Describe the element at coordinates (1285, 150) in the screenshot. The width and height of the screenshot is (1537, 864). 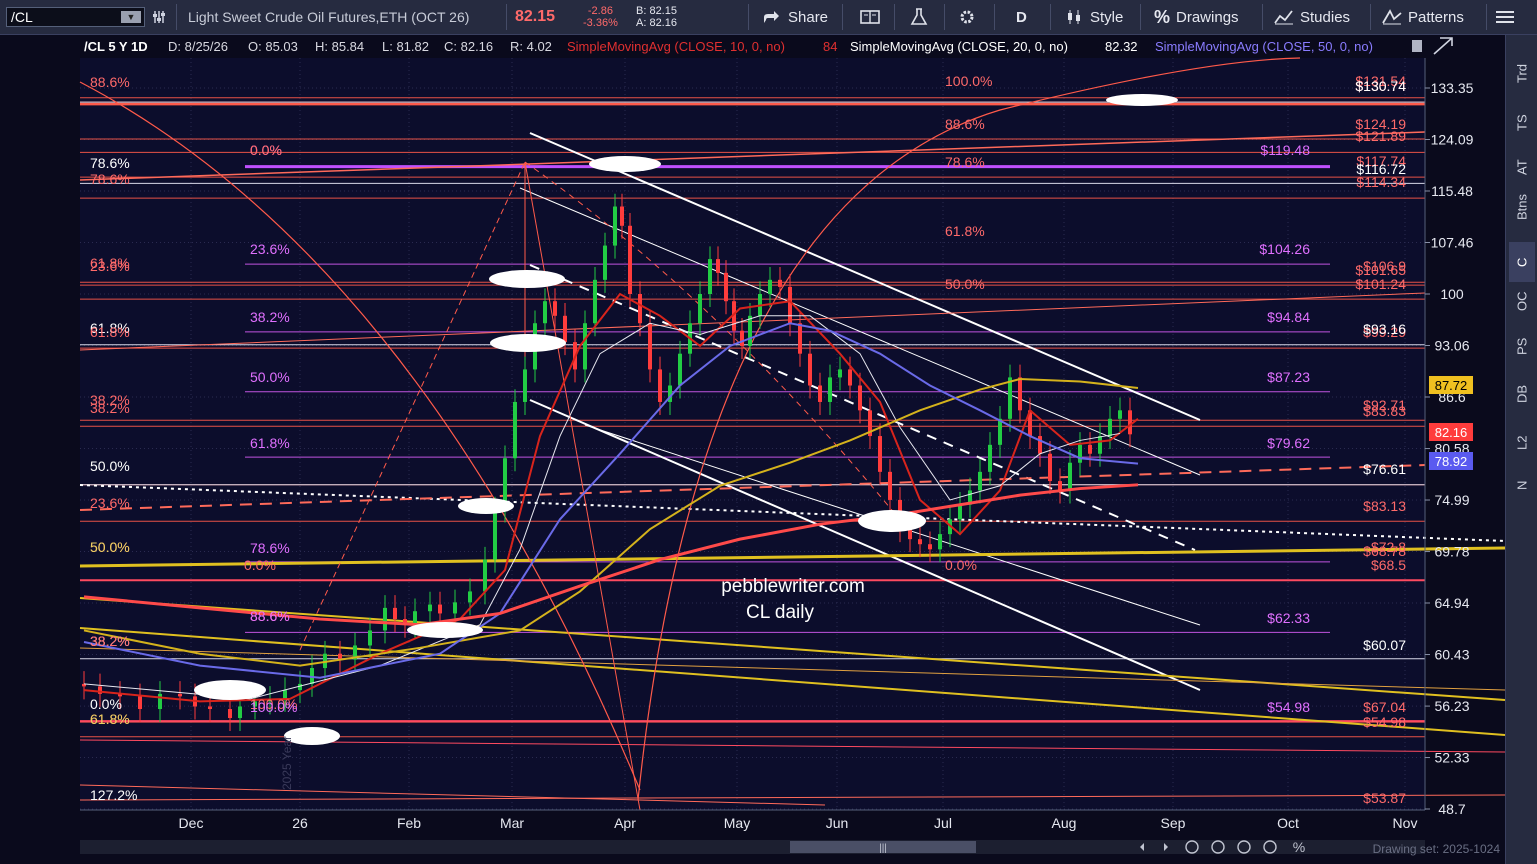
I see `price-label-right-magenta: $119.48` at that location.